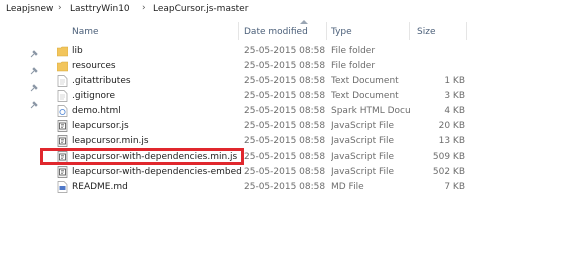  What do you see at coordinates (454, 187) in the screenshot?
I see `file-size: 7 KB` at bounding box center [454, 187].